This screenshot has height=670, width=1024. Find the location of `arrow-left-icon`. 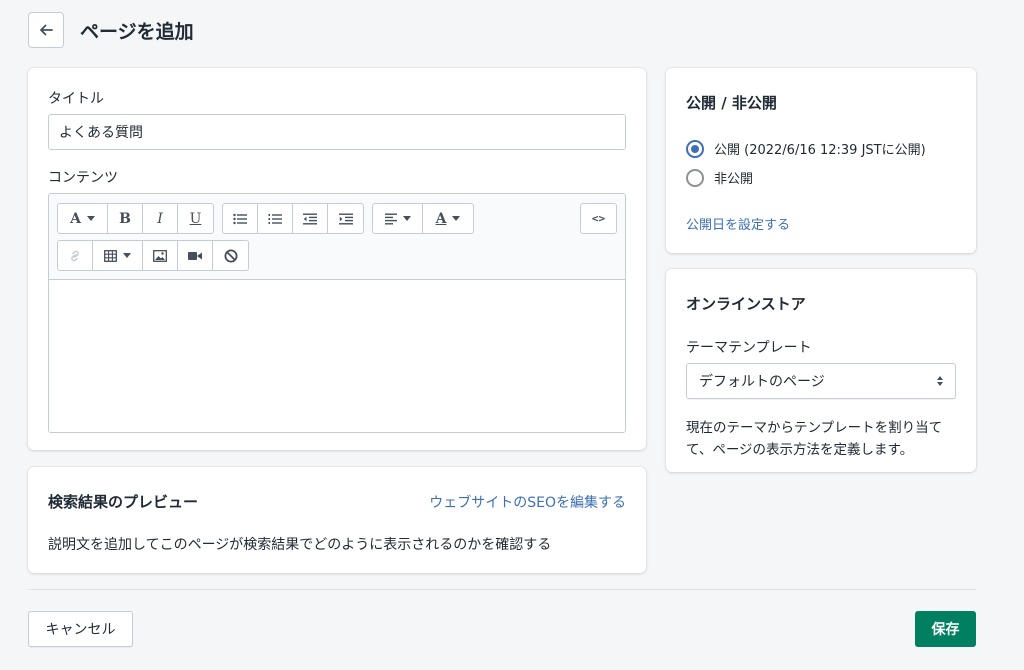

arrow-left-icon is located at coordinates (46, 30).